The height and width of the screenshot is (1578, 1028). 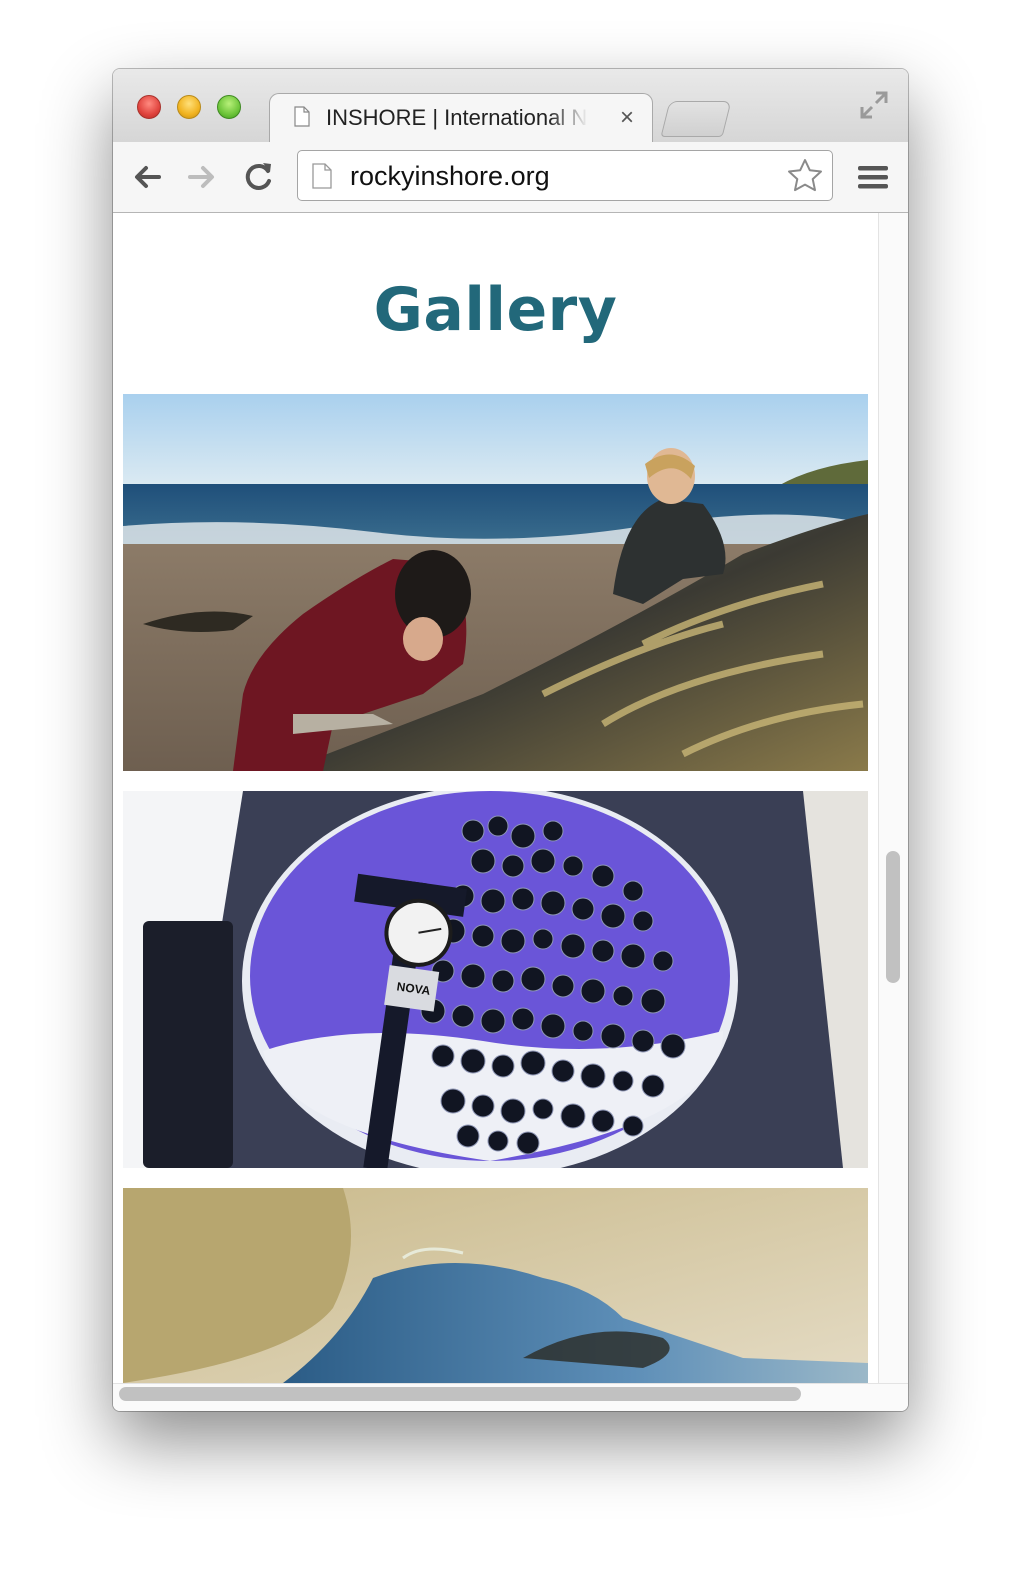 What do you see at coordinates (450, 176) in the screenshot?
I see `url-text: rockyinshore.org` at bounding box center [450, 176].